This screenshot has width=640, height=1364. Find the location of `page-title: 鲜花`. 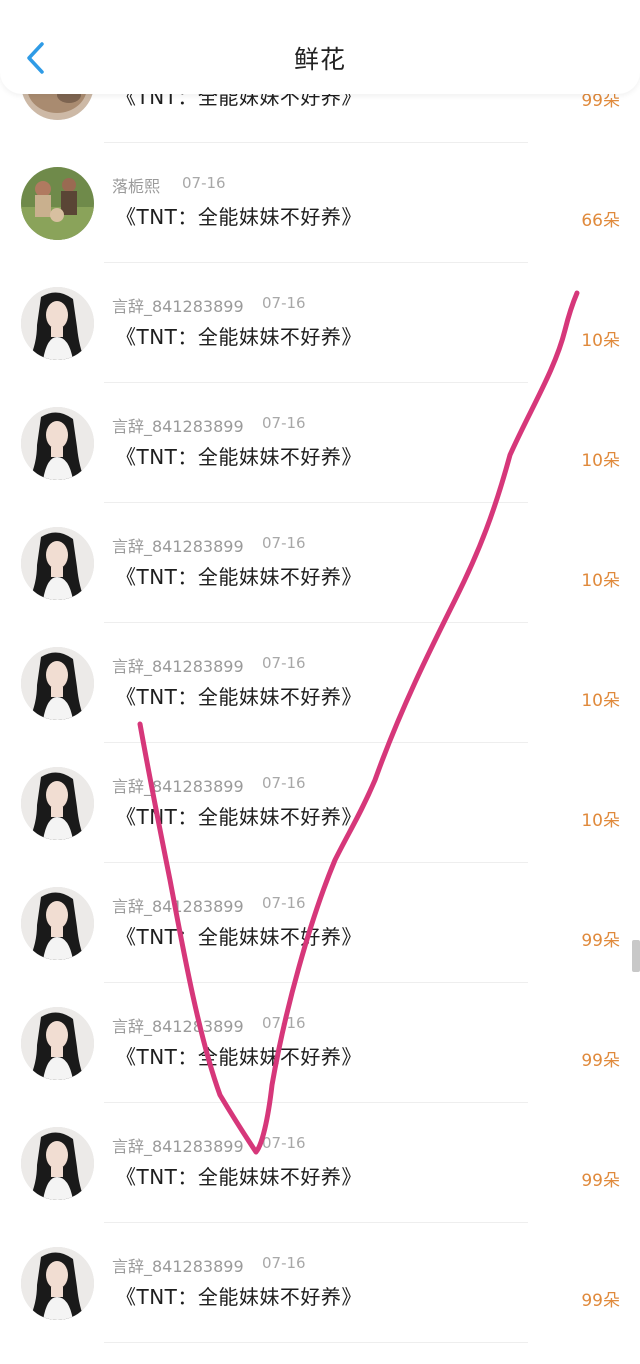

page-title: 鲜花 is located at coordinates (319, 59).